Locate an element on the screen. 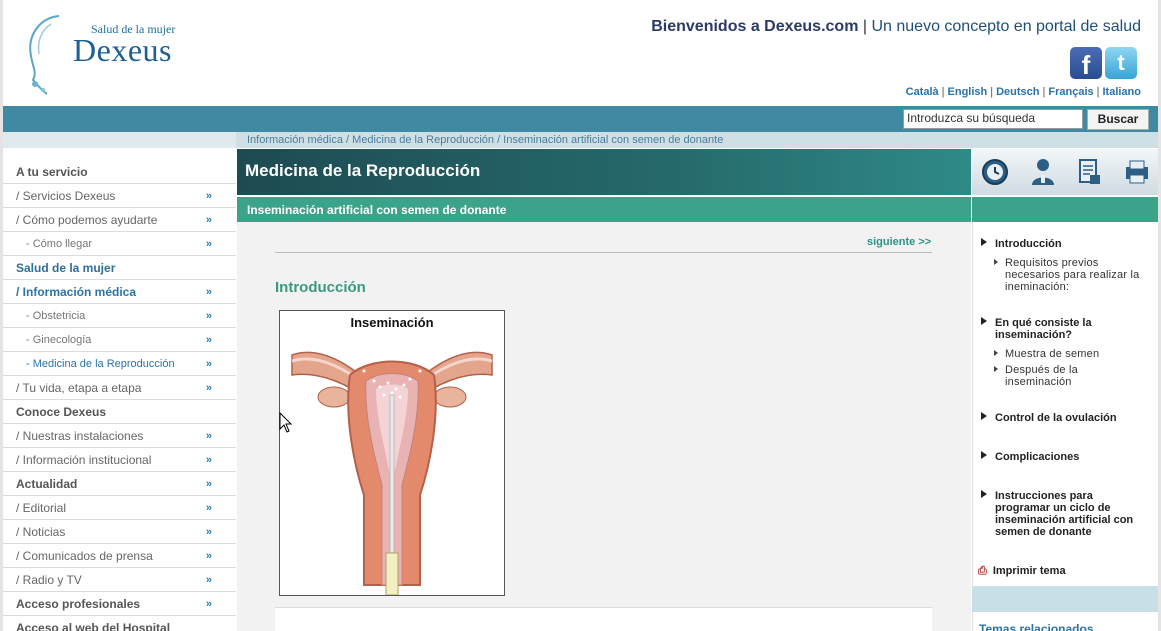  sidebar-item-como-llegar: - Cómo llegar » is located at coordinates (119, 244).